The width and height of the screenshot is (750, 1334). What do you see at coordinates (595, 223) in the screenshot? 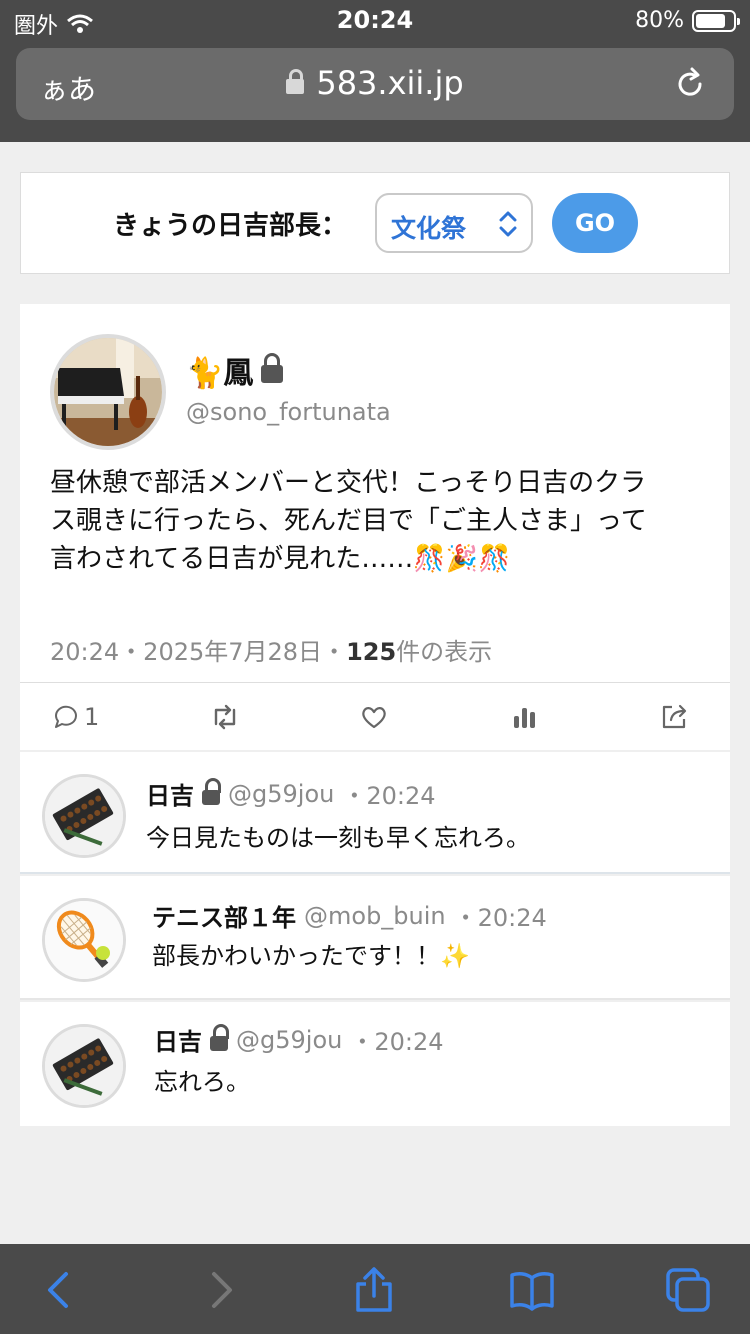
I see `go-button: GO` at bounding box center [595, 223].